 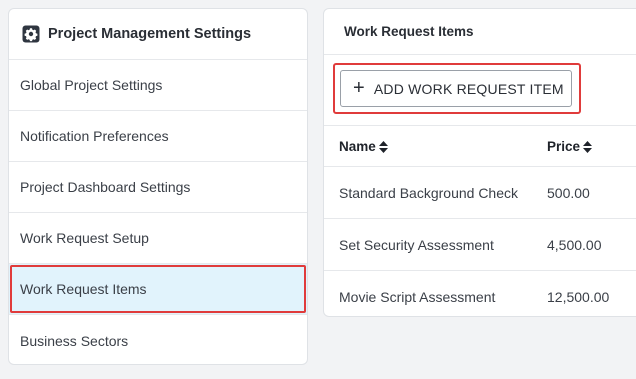 I want to click on column-header-name-label: Name, so click(x=357, y=146).